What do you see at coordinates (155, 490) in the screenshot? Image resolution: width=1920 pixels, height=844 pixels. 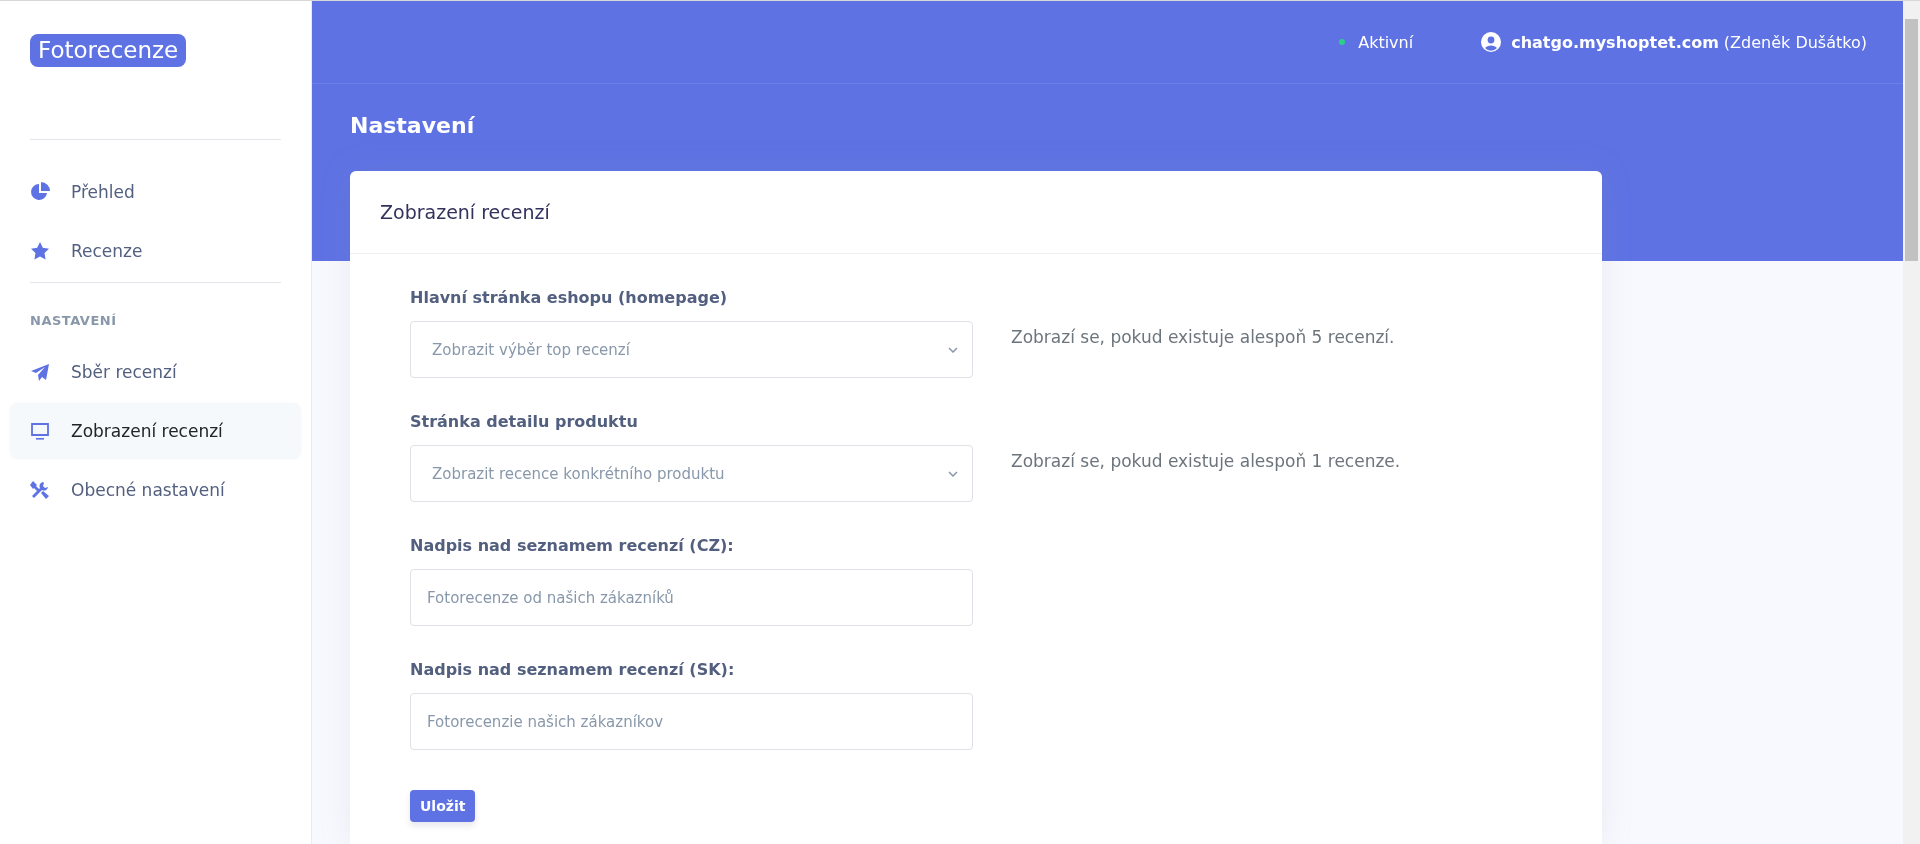 I see `sidebar-item: Obecné nastavení` at bounding box center [155, 490].